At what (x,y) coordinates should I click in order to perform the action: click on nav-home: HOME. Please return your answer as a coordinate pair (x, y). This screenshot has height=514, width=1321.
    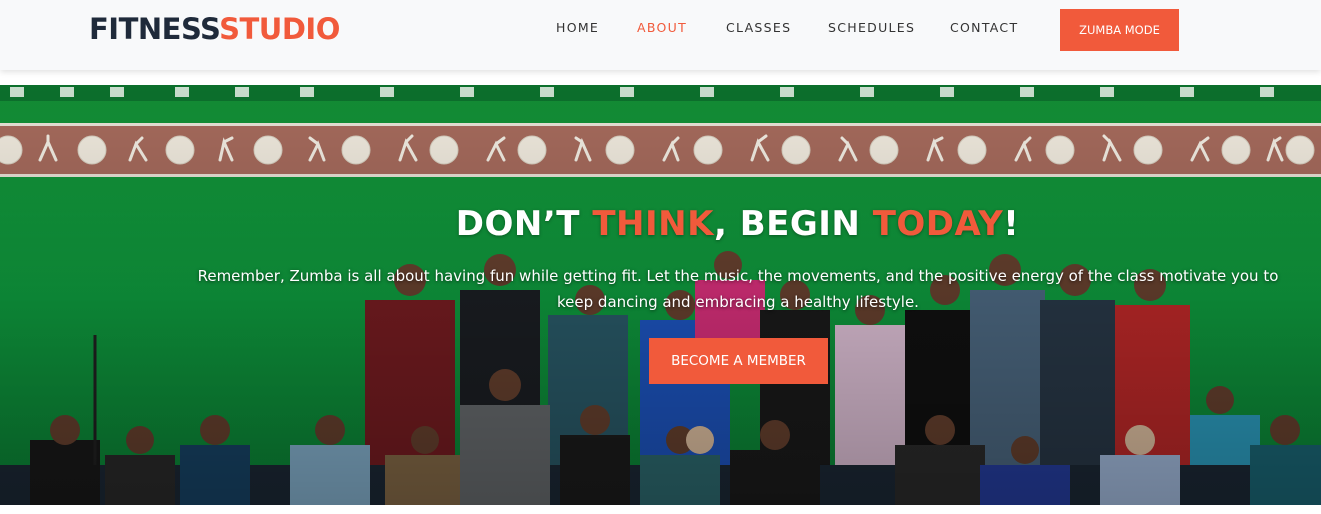
    Looking at the image, I should click on (577, 27).